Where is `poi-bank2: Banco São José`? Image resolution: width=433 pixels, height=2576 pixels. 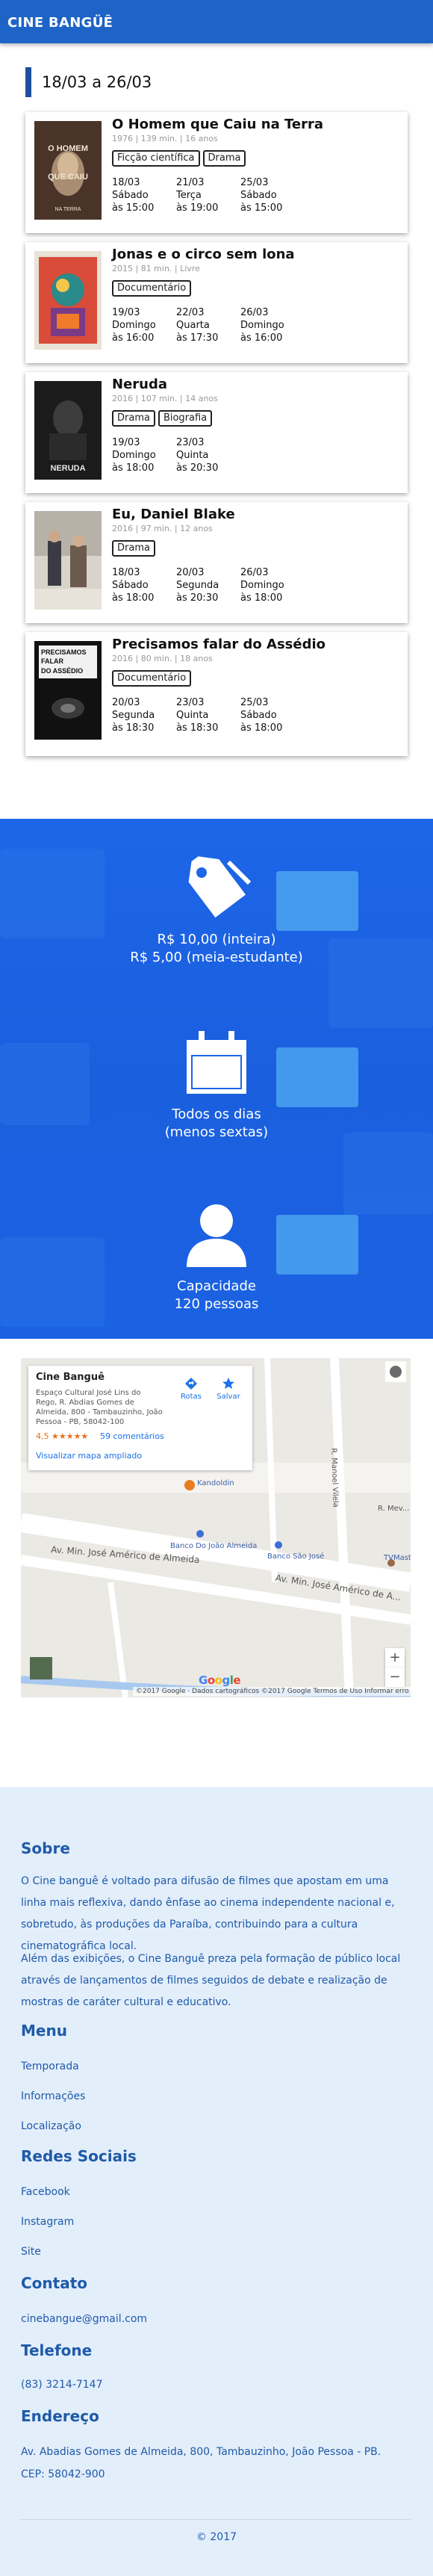 poi-bank2: Banco São José is located at coordinates (295, 1556).